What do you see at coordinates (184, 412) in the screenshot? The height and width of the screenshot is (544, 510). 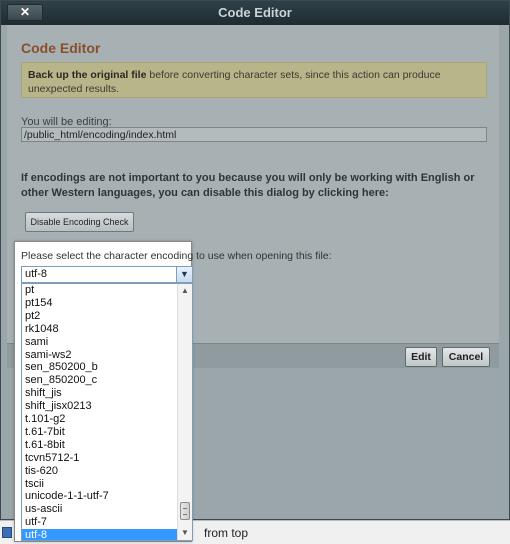 I see `list-scrollbar: ▲ ▼` at bounding box center [184, 412].